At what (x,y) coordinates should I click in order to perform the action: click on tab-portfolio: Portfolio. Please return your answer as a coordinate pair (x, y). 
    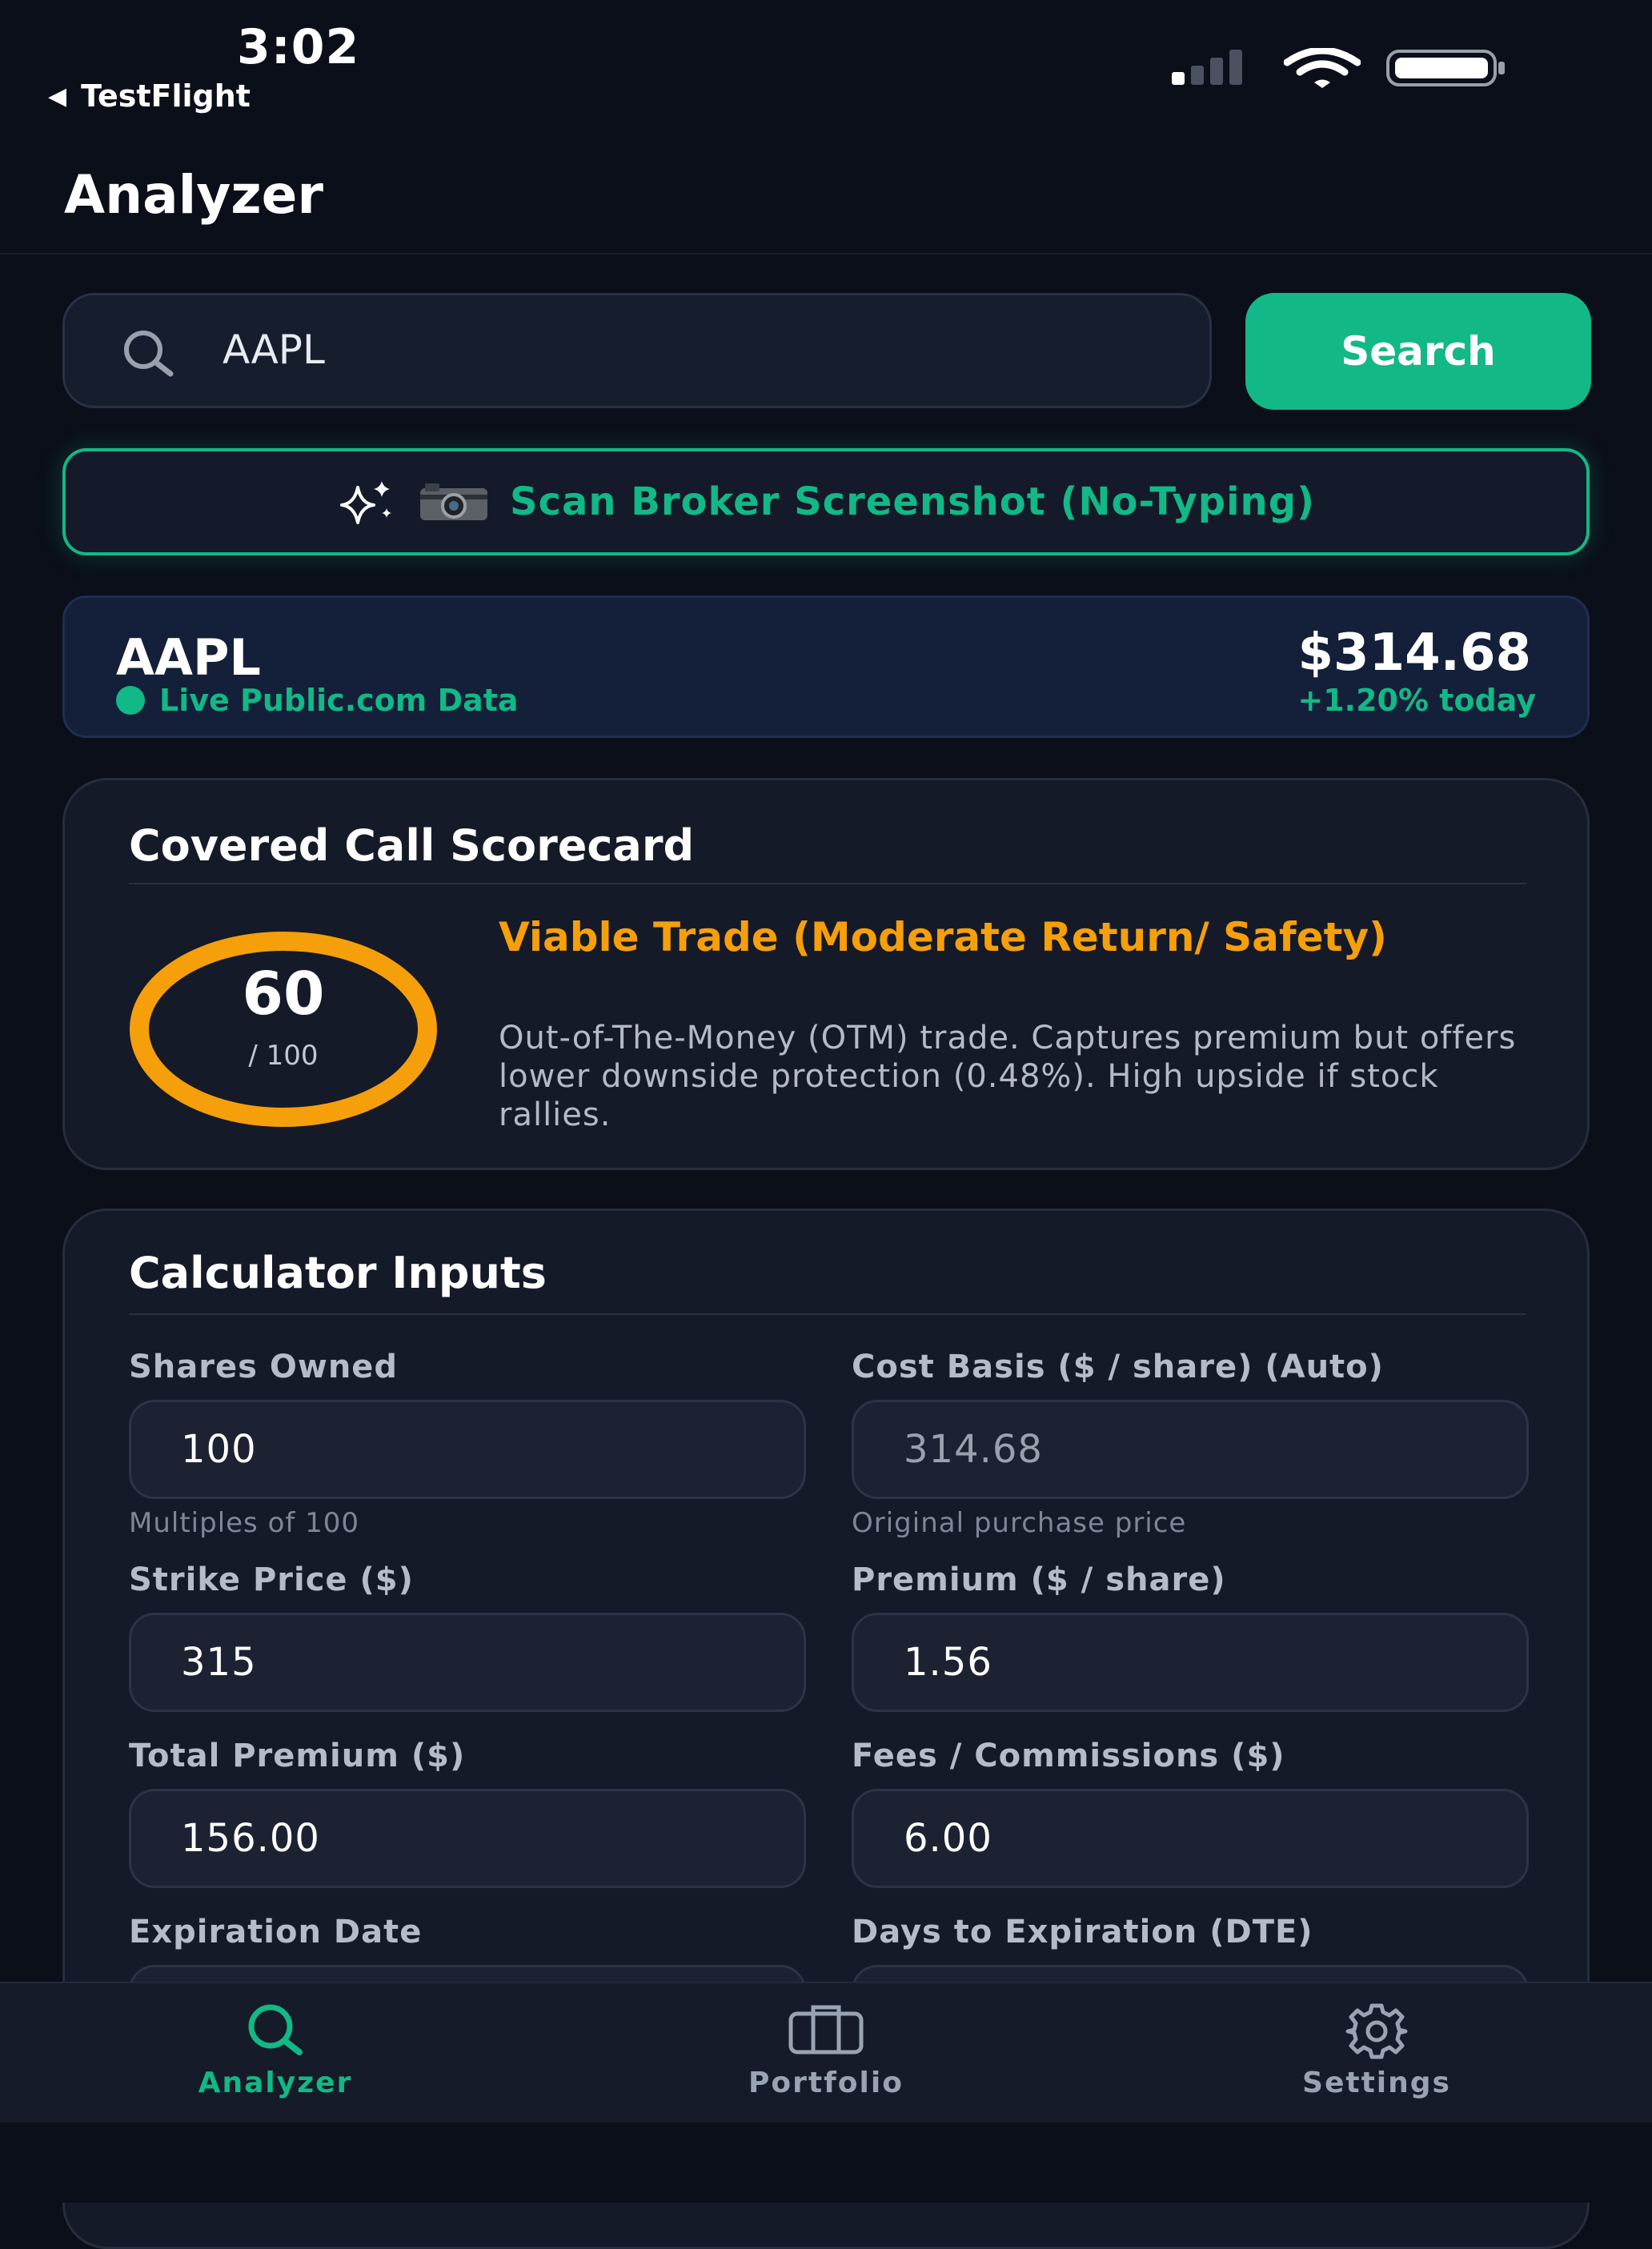
    Looking at the image, I should click on (826, 2053).